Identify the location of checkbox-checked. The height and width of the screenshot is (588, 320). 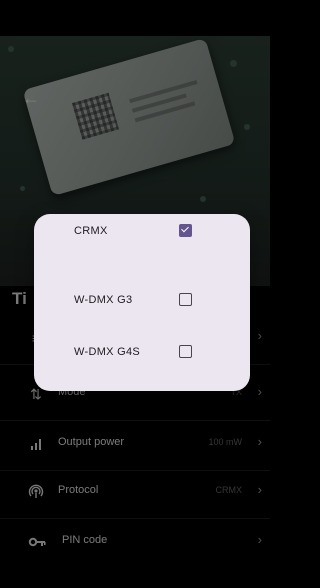
(185, 230).